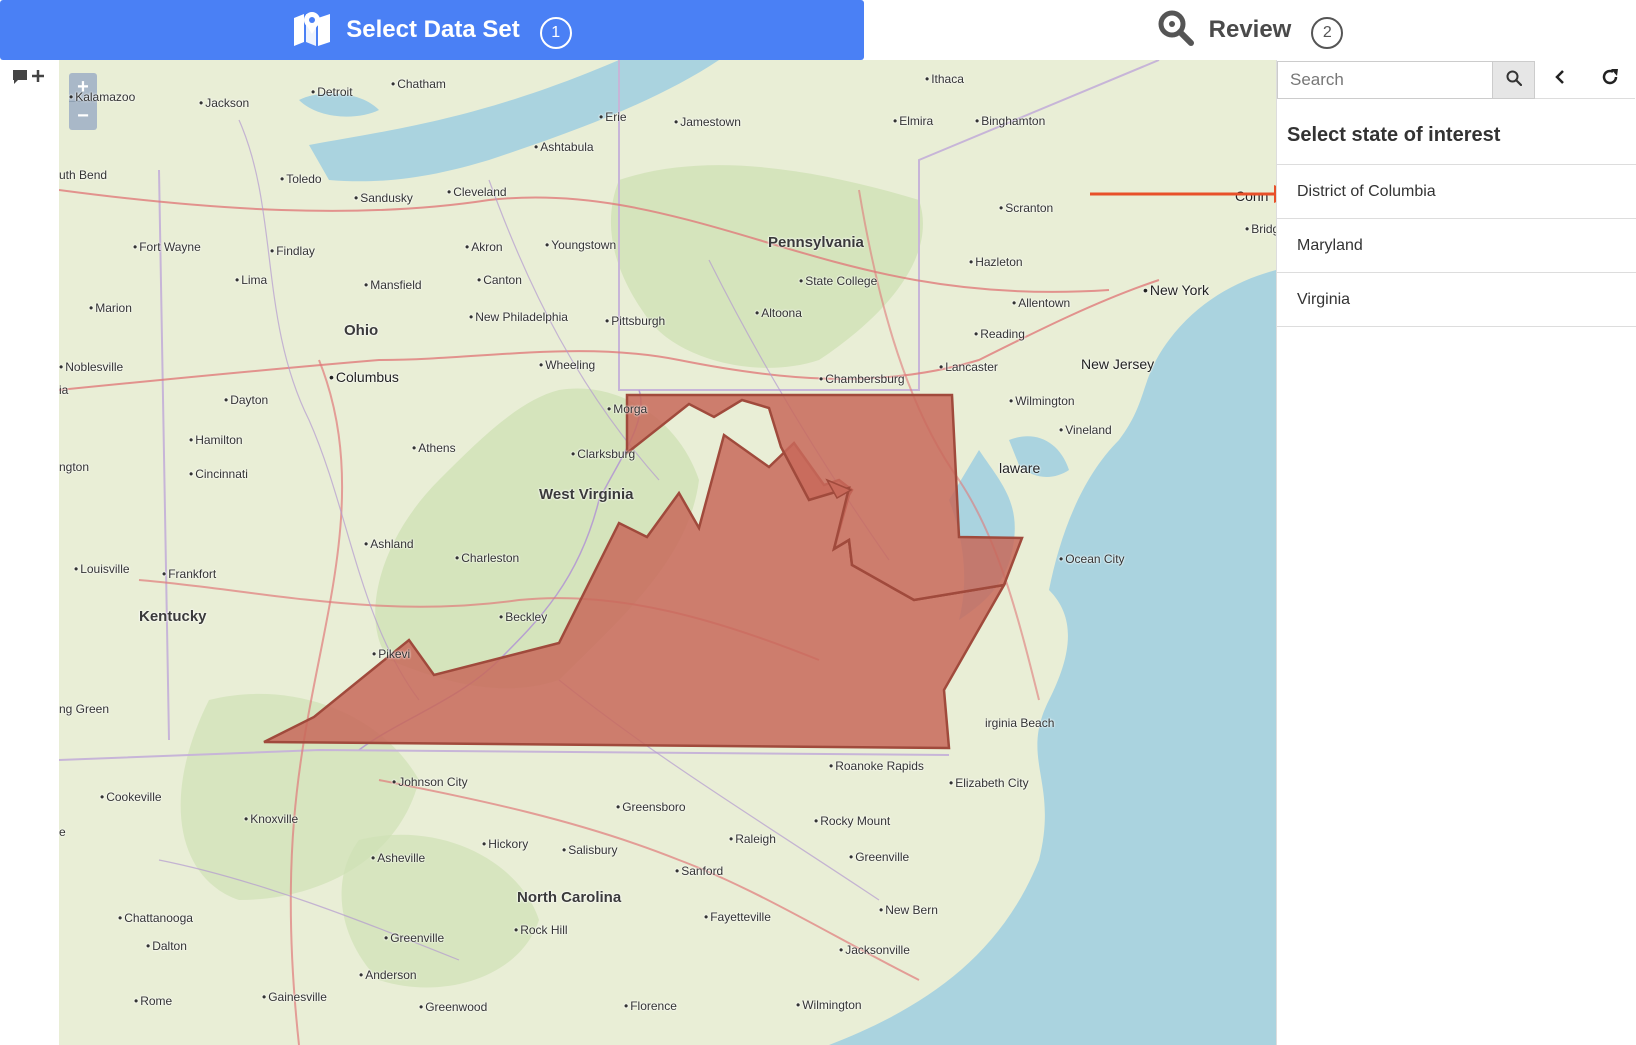 This screenshot has width=1636, height=1045. Describe the element at coordinates (1456, 299) in the screenshot. I see `list-item-virginia: Virginia` at that location.